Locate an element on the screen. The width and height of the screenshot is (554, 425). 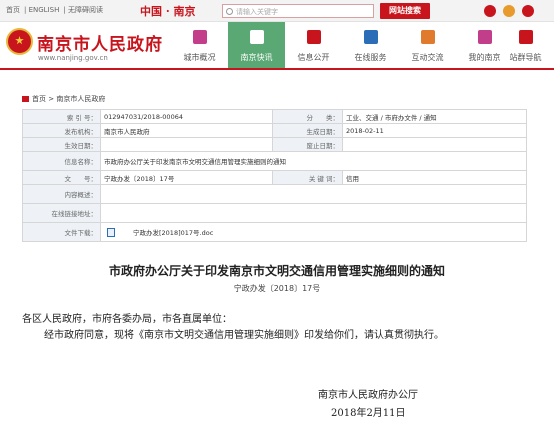
download-label: 文件下载： is located at coordinates (61, 232).